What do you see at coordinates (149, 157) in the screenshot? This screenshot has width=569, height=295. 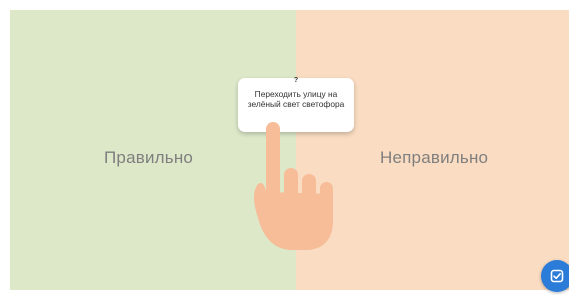 I see `zone-correct-label: Правильно` at bounding box center [149, 157].